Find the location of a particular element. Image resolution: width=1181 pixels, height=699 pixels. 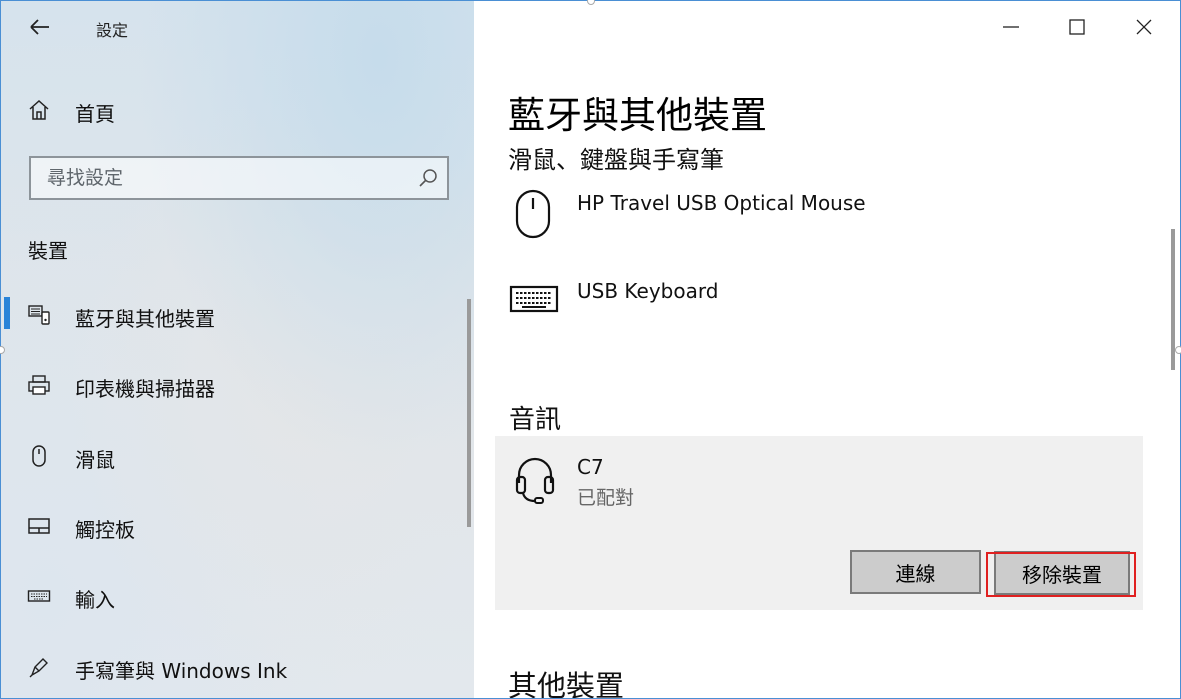

section-label-devices: 裝置 is located at coordinates (48, 251).